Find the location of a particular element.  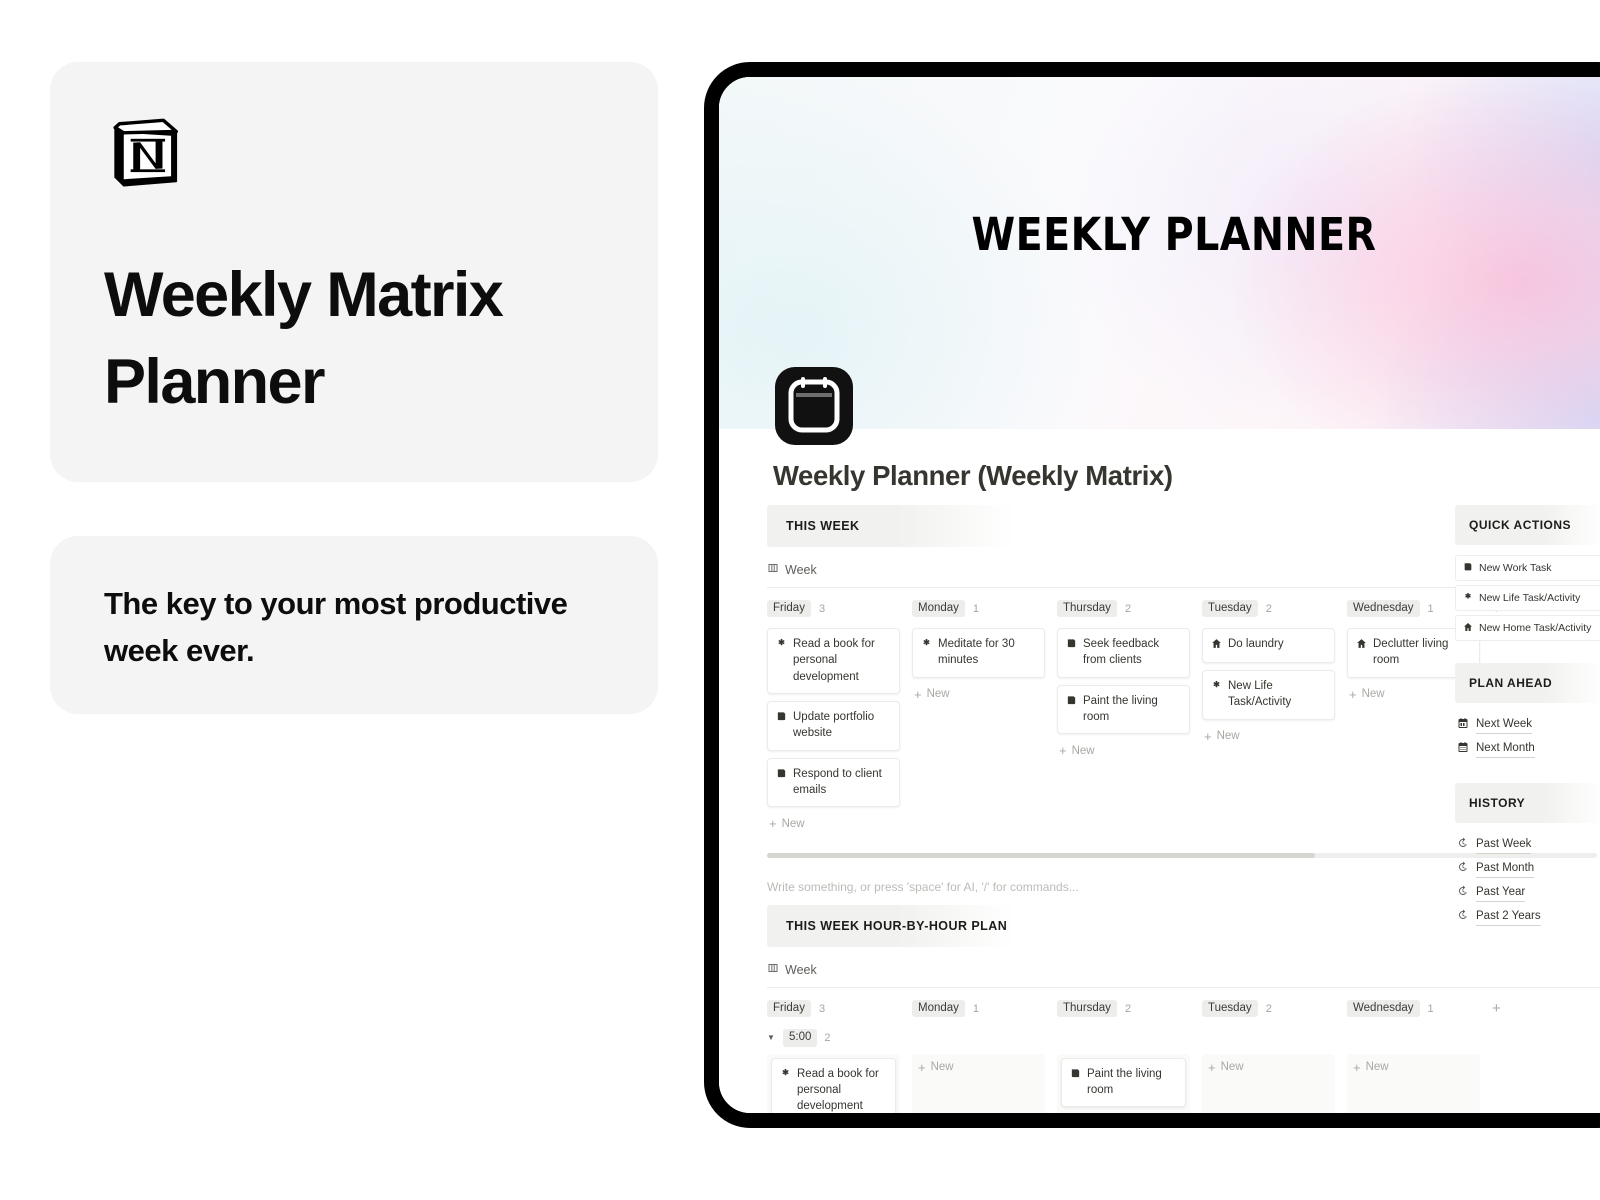

sidebar-link: Next Week is located at coordinates (1527, 725).